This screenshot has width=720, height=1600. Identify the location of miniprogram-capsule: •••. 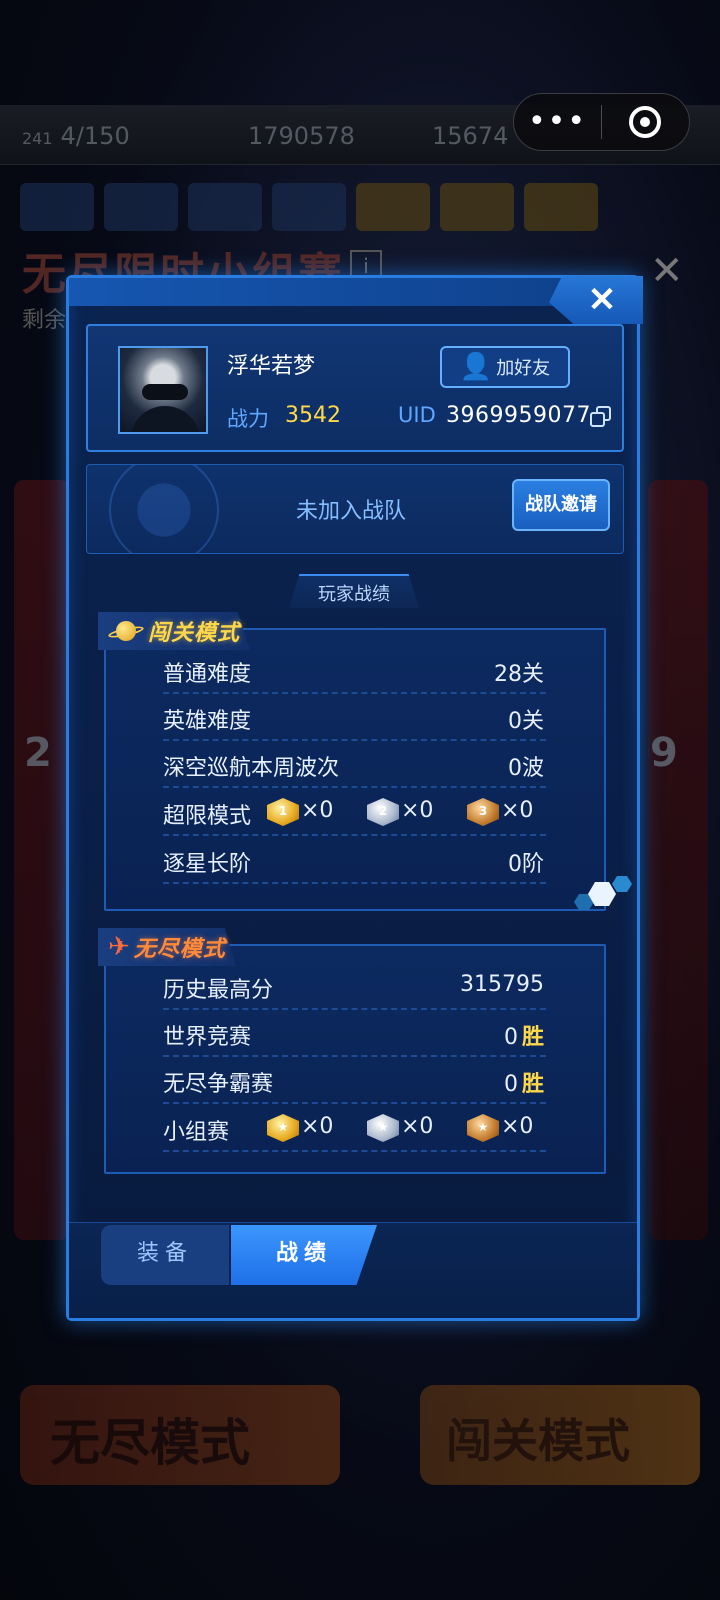
(601, 122).